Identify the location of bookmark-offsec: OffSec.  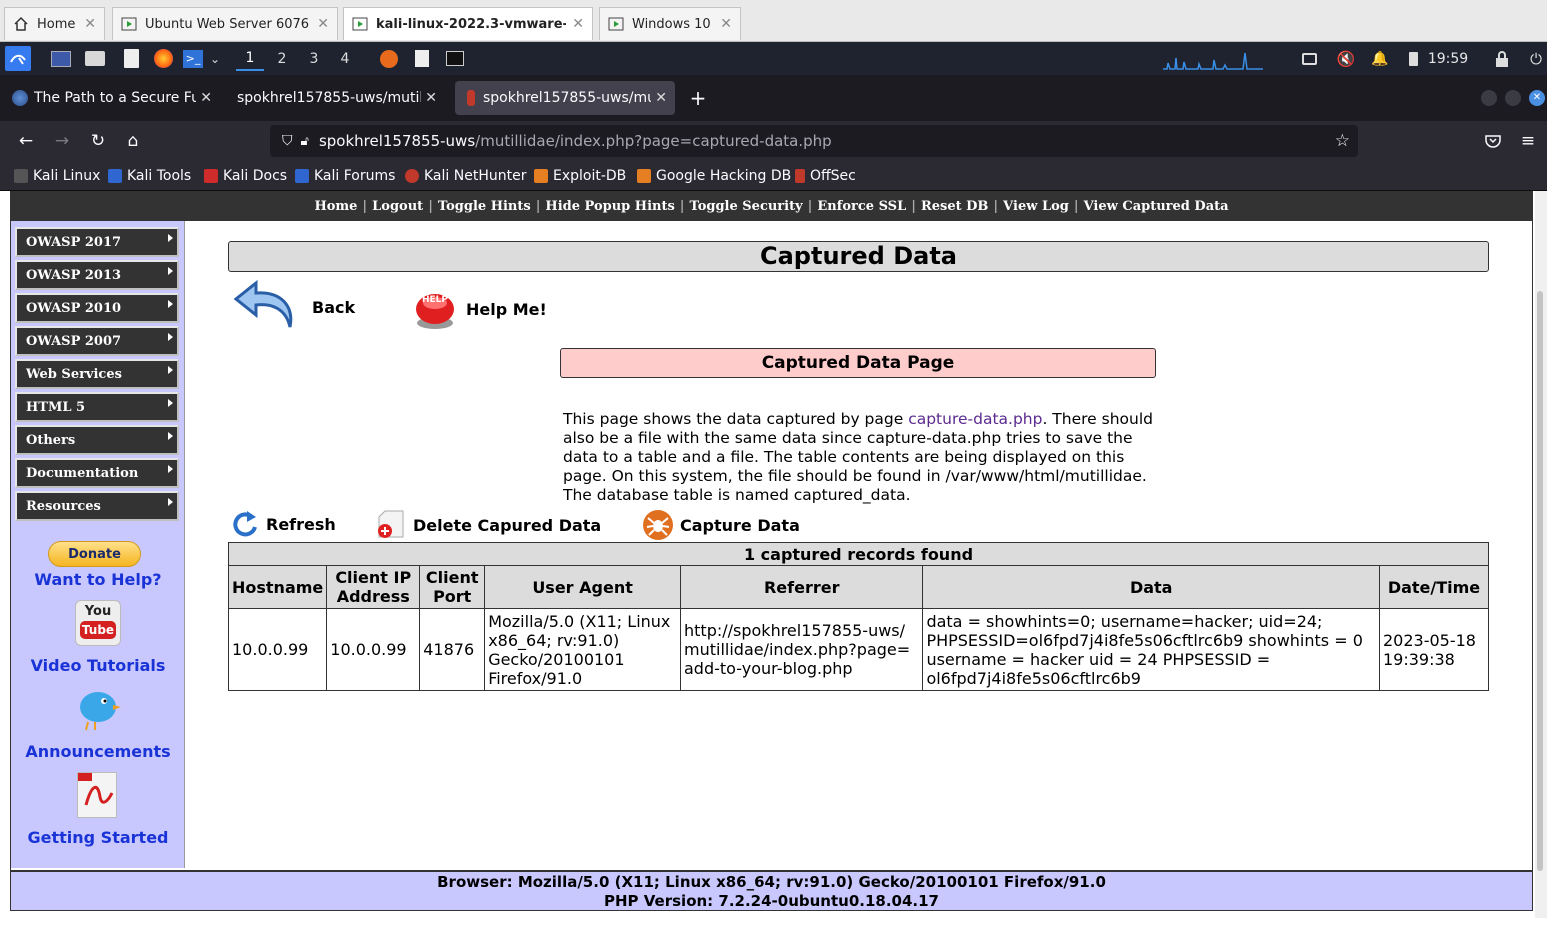
(825, 176).